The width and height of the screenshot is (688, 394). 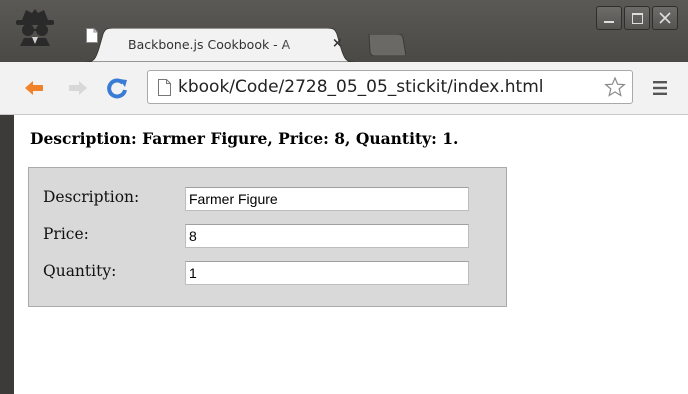 What do you see at coordinates (117, 88) in the screenshot?
I see `reload-icon` at bounding box center [117, 88].